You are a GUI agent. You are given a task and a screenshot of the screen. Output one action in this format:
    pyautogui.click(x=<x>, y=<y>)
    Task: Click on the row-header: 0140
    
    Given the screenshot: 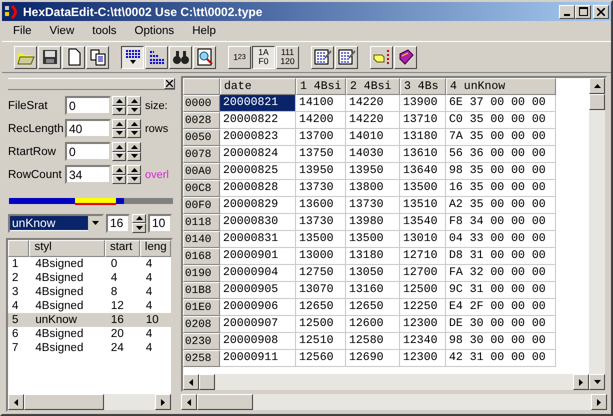 What is the action you would take?
    pyautogui.click(x=201, y=239)
    